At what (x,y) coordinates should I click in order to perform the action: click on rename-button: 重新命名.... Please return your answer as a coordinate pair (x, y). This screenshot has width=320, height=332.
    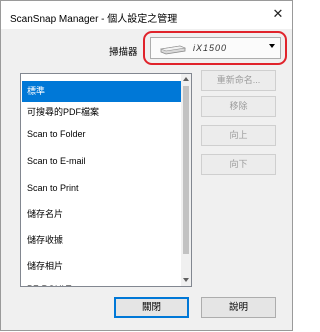
    Looking at the image, I should click on (238, 80).